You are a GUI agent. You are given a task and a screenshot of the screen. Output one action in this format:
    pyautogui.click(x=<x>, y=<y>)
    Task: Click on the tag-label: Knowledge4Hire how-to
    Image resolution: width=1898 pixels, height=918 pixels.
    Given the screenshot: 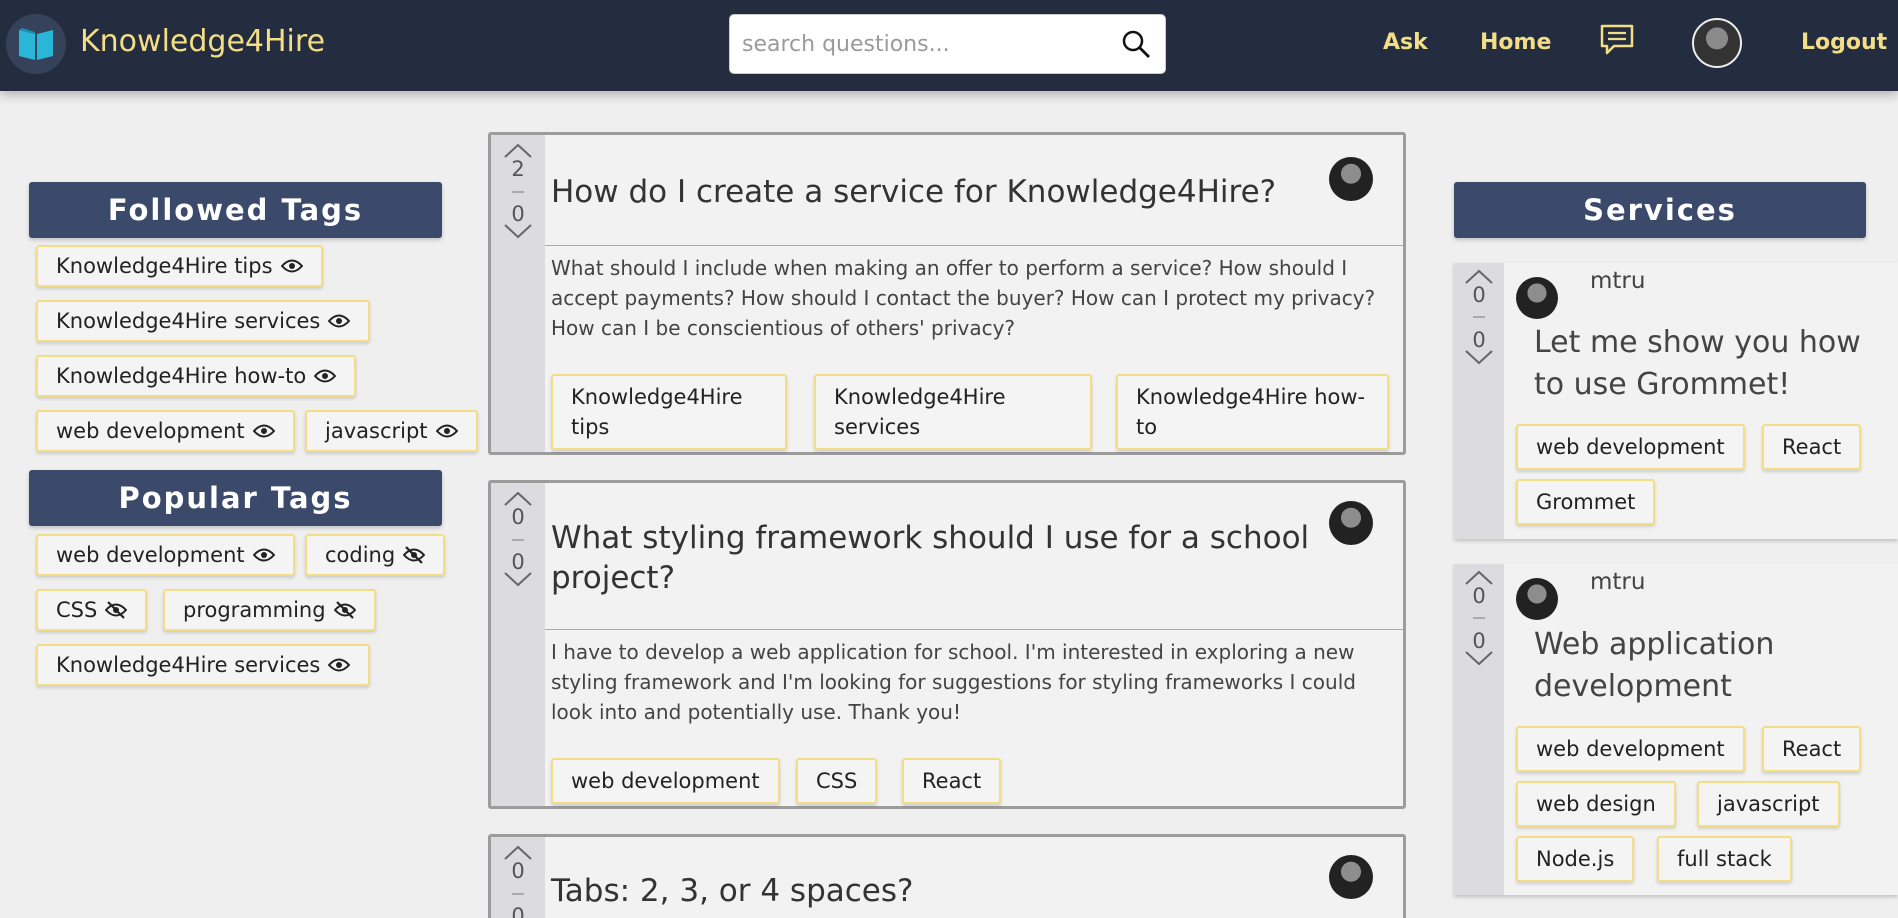 What is the action you would take?
    pyautogui.click(x=181, y=376)
    